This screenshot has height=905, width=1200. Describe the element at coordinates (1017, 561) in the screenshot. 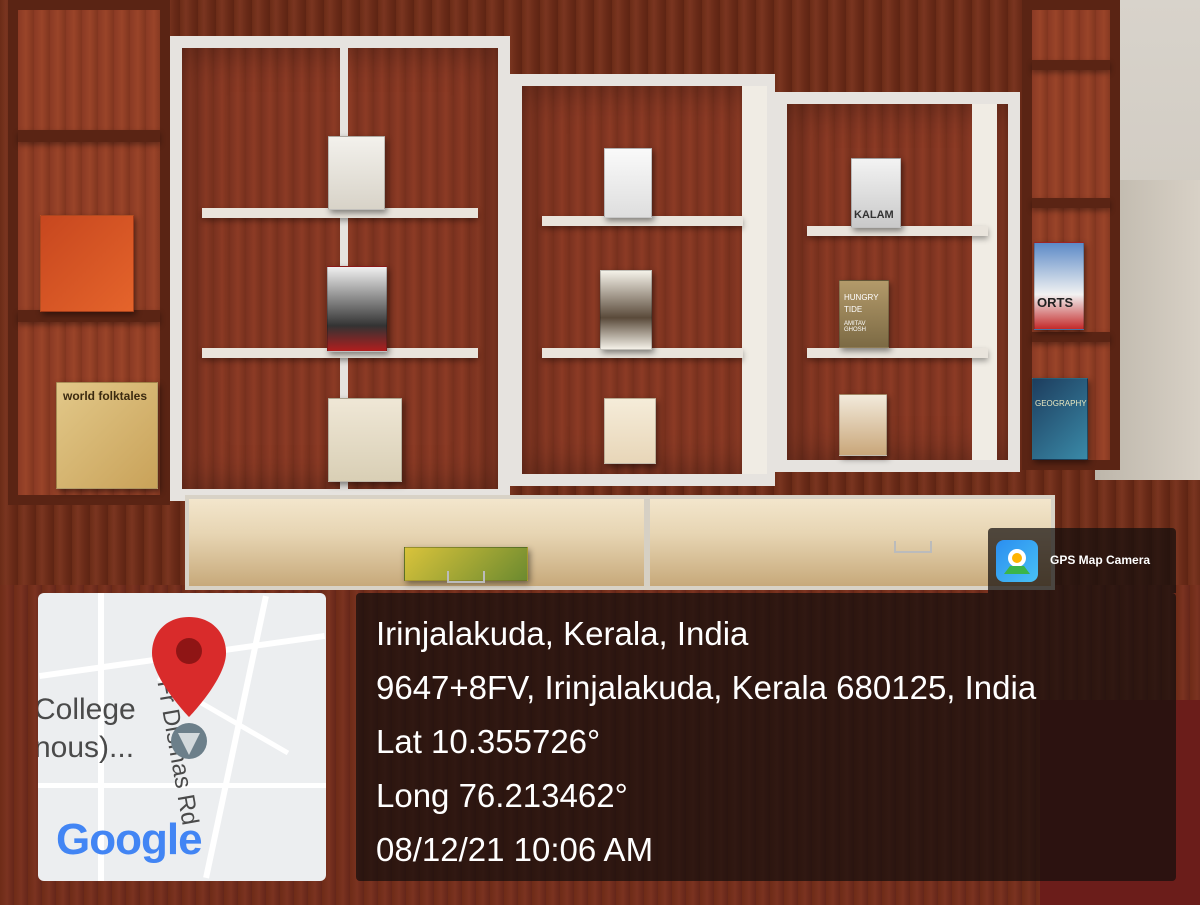

I see `gps-camera-app-icon` at that location.